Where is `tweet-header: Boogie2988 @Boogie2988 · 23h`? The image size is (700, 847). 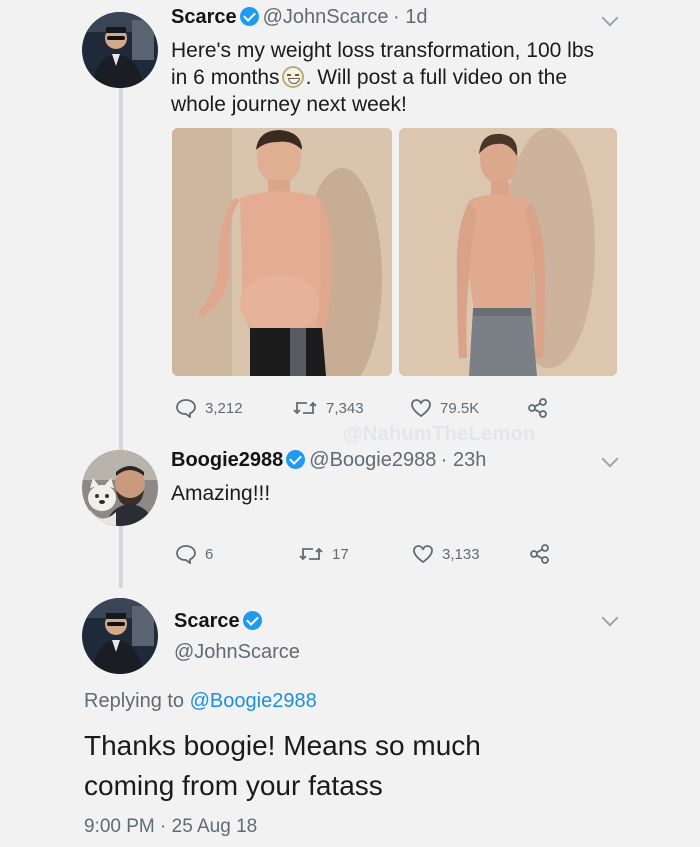 tweet-header: Boogie2988 @Boogie2988 · 23h is located at coordinates (328, 460).